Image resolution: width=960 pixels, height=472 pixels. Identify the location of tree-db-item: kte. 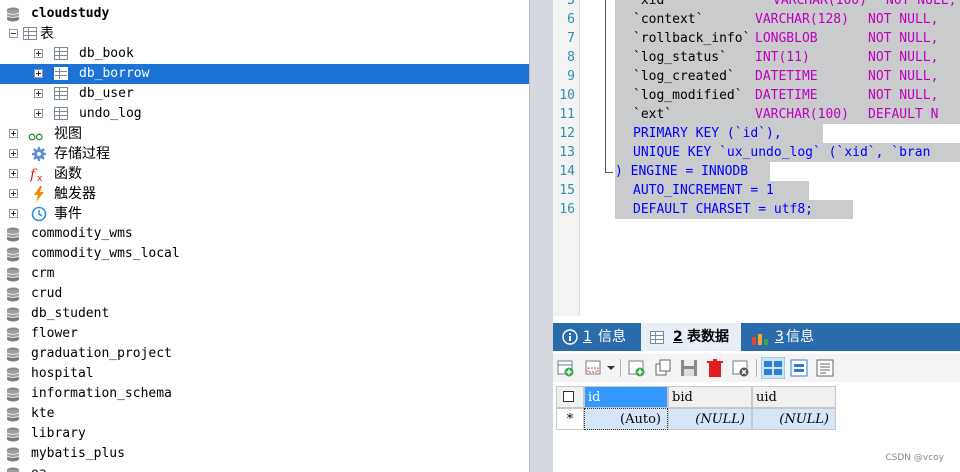
(264, 414).